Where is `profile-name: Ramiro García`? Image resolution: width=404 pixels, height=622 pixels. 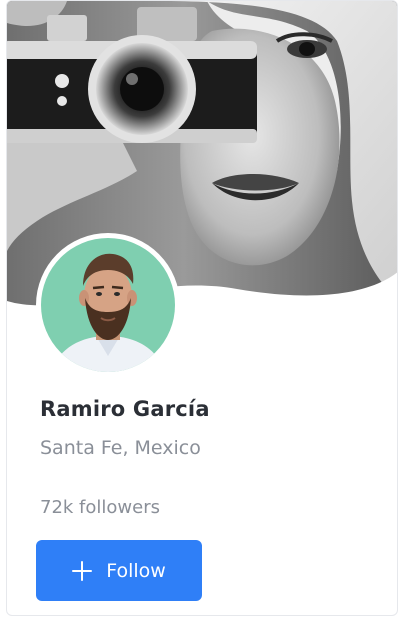
profile-name: Ramiro García is located at coordinates (125, 409).